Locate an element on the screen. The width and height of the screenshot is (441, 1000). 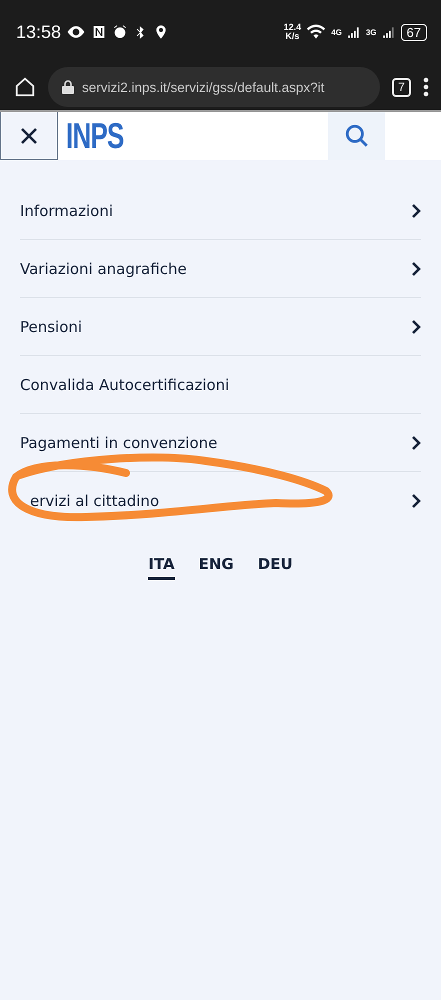
menu-item: Informazioni is located at coordinates (220, 211).